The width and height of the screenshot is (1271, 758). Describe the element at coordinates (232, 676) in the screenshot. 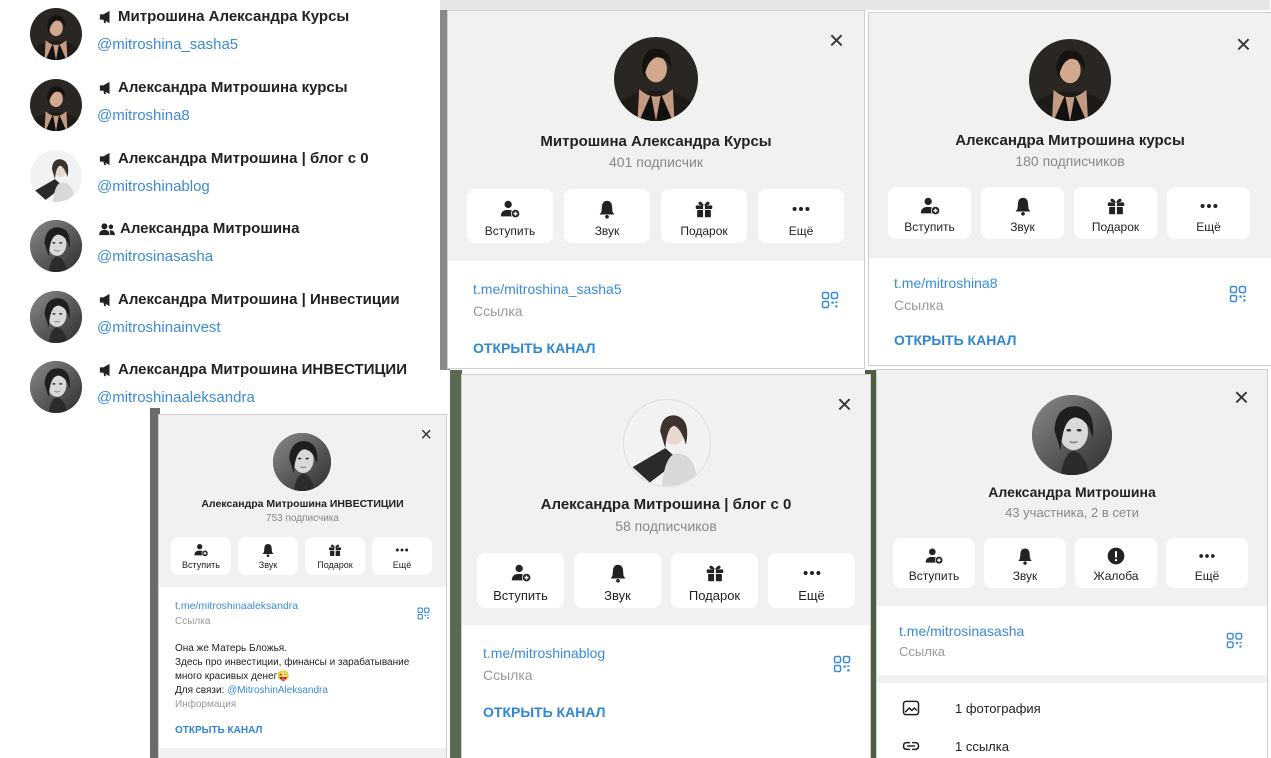

I see `description-line: много красивых денег😜` at that location.